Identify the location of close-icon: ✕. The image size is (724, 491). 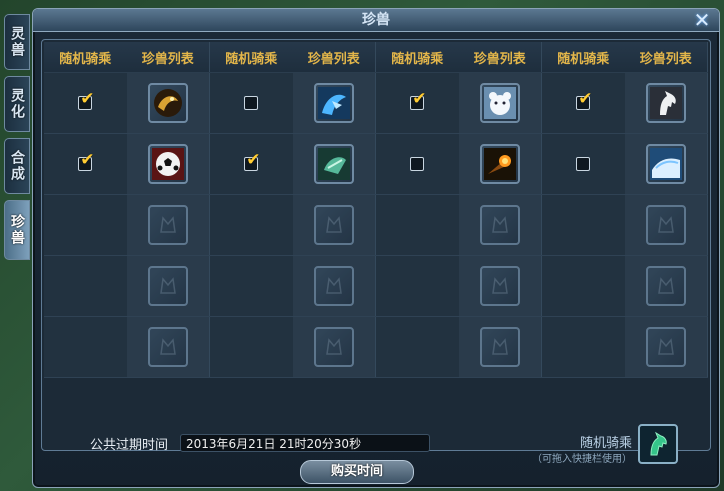
(702, 20).